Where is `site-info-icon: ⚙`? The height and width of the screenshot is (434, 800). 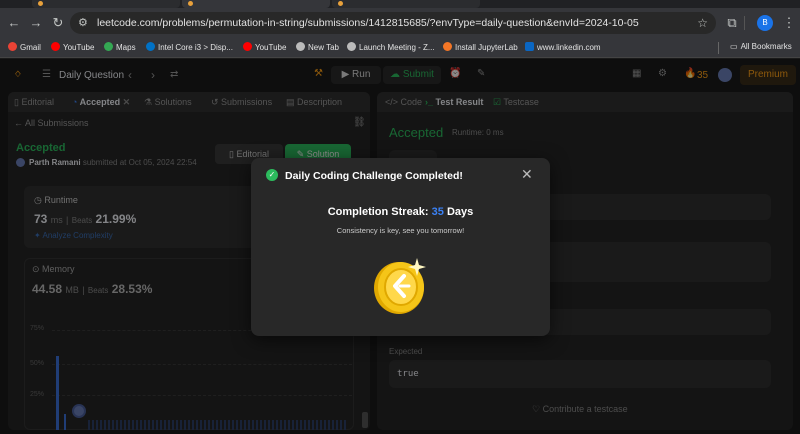 site-info-icon: ⚙ is located at coordinates (84, 23).